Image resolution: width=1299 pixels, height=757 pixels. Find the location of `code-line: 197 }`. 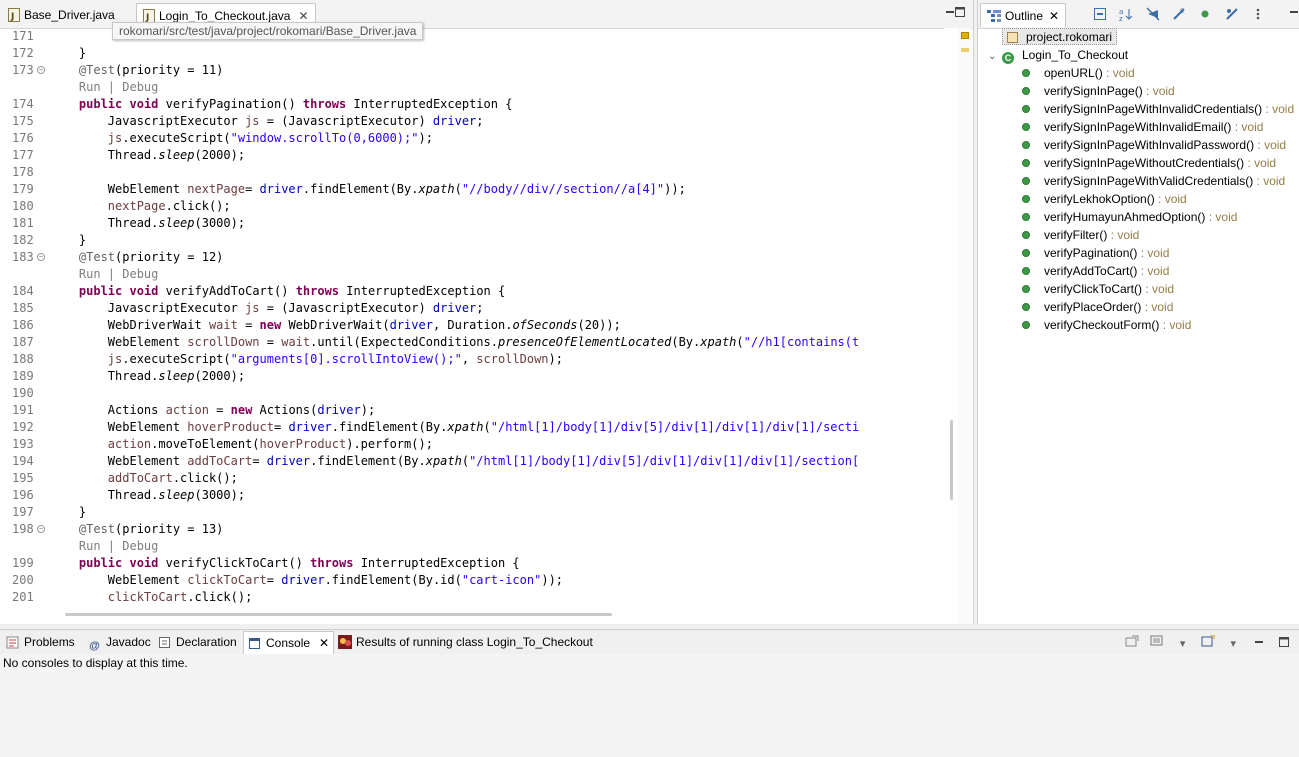

code-line: 197 } is located at coordinates (472, 512).